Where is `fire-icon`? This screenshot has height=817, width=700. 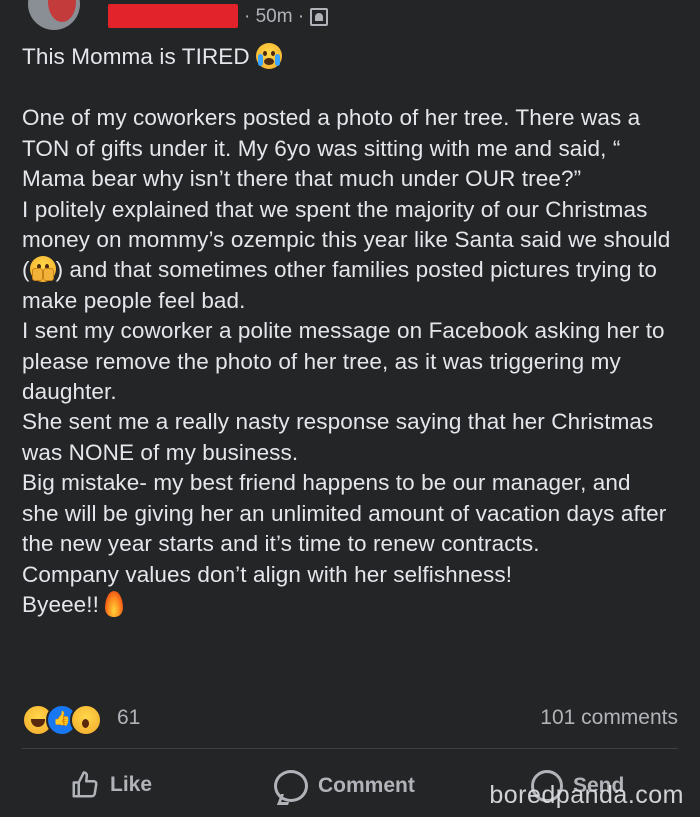
fire-icon is located at coordinates (114, 603).